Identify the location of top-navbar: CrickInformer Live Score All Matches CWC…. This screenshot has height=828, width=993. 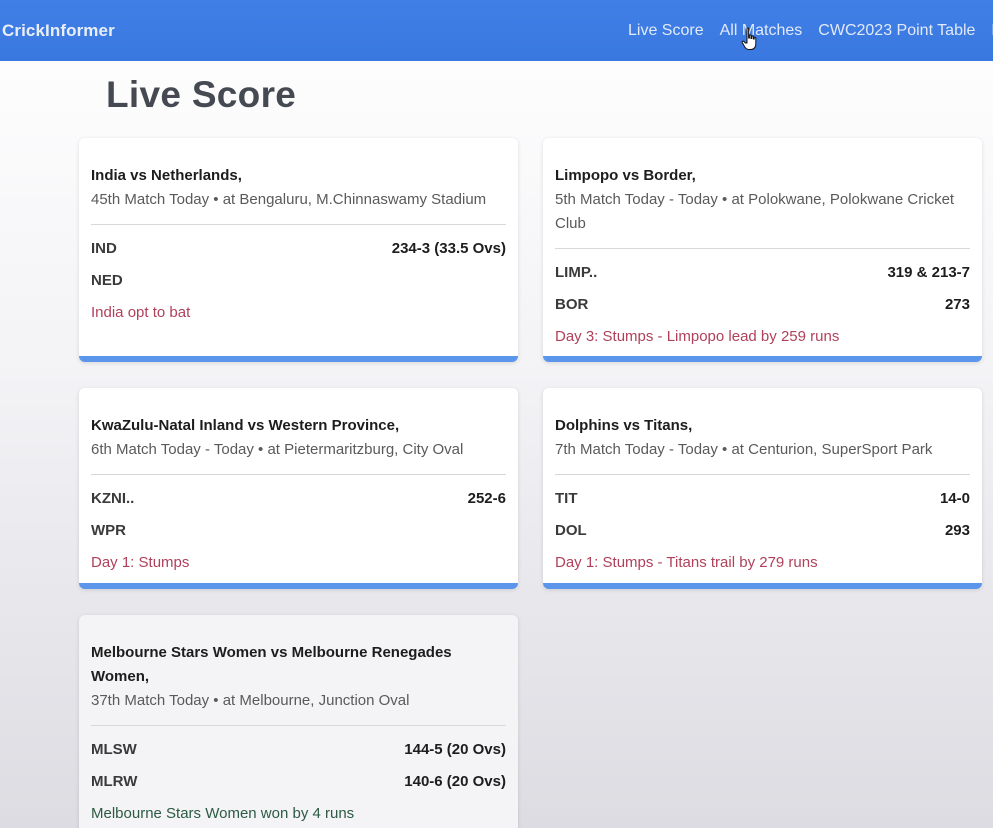
(496, 30).